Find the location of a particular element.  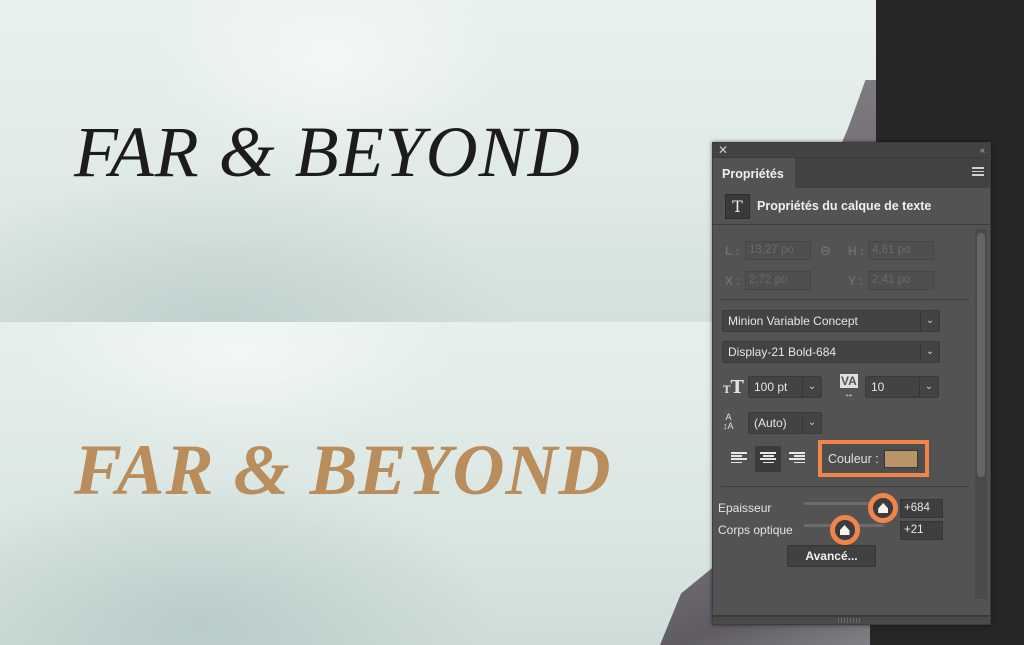

scrollbar-thumb is located at coordinates (981, 355).